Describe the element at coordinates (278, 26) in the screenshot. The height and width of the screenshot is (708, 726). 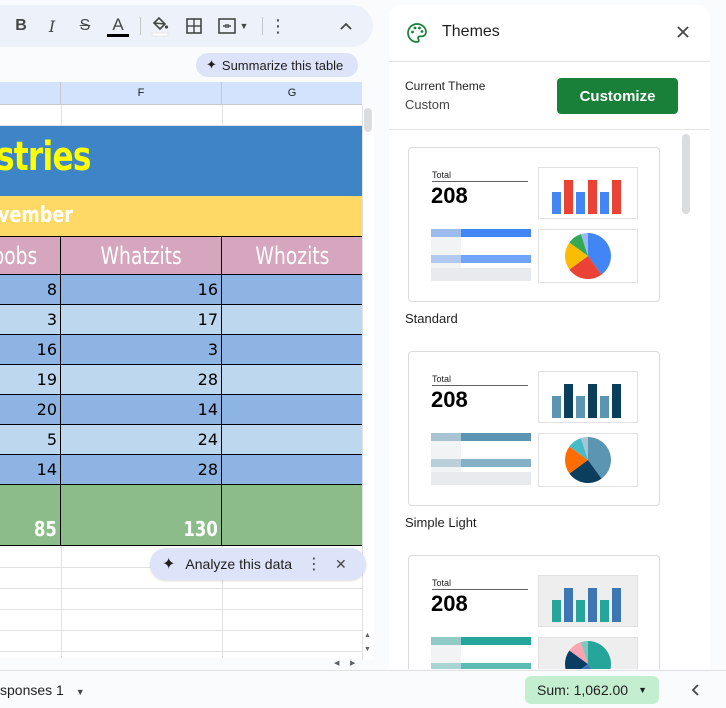
I see `more-options-icon: ⋮` at that location.